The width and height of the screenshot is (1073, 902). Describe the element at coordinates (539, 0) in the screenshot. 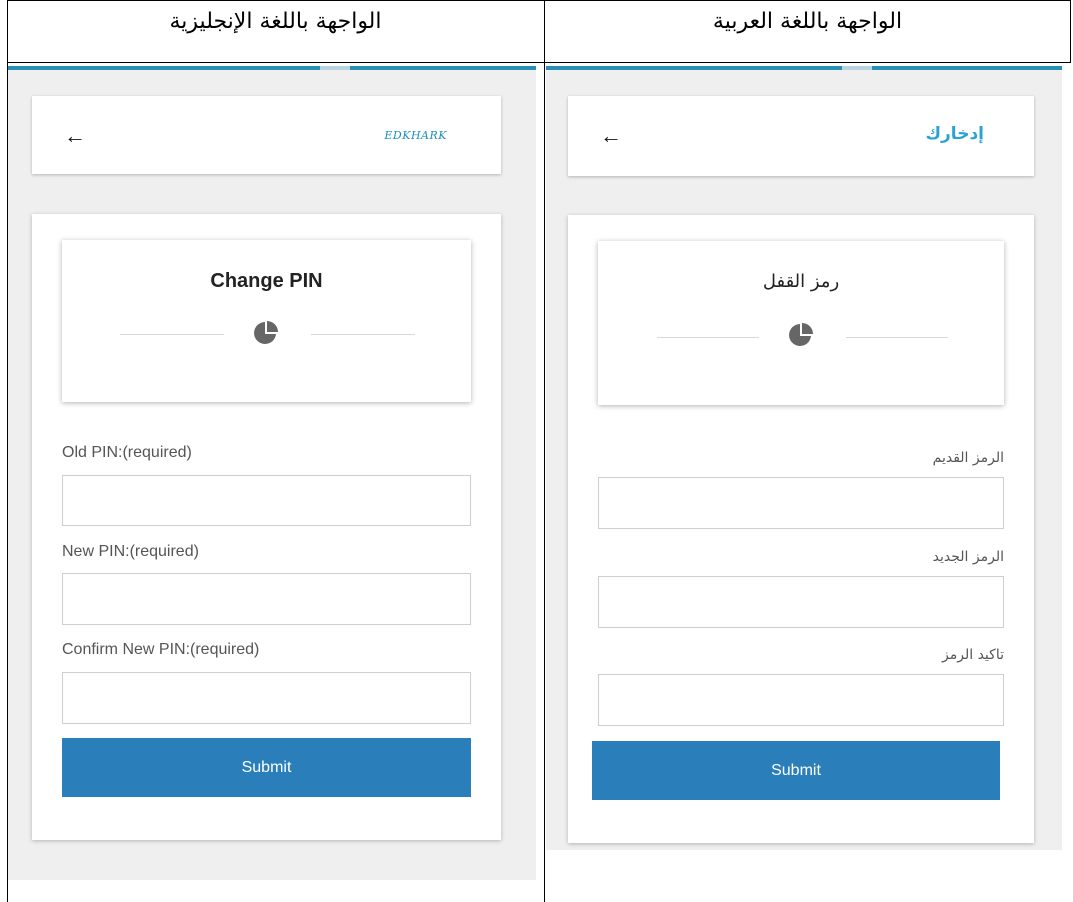

I see `table-border-top` at that location.